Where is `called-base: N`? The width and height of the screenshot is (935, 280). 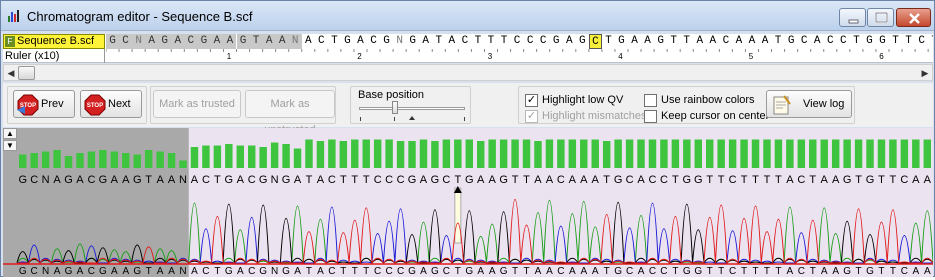
called-base: N is located at coordinates (46, 180).